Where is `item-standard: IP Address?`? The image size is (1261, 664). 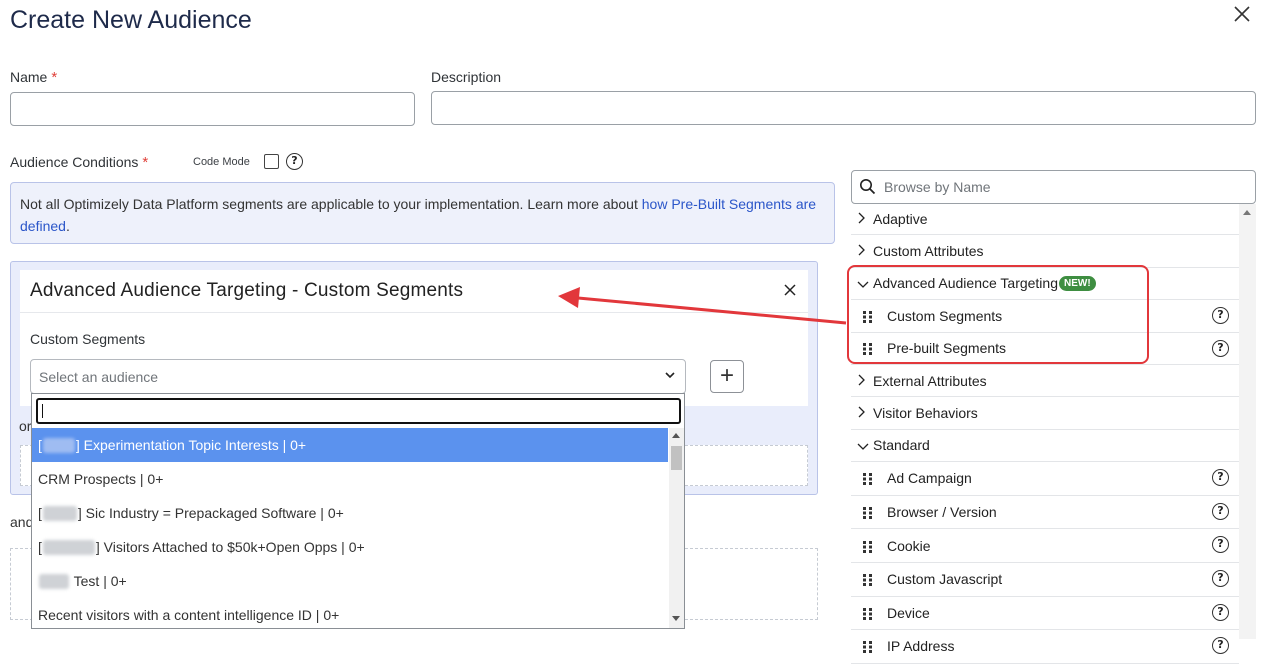
item-standard: IP Address? is located at coordinates (1045, 647).